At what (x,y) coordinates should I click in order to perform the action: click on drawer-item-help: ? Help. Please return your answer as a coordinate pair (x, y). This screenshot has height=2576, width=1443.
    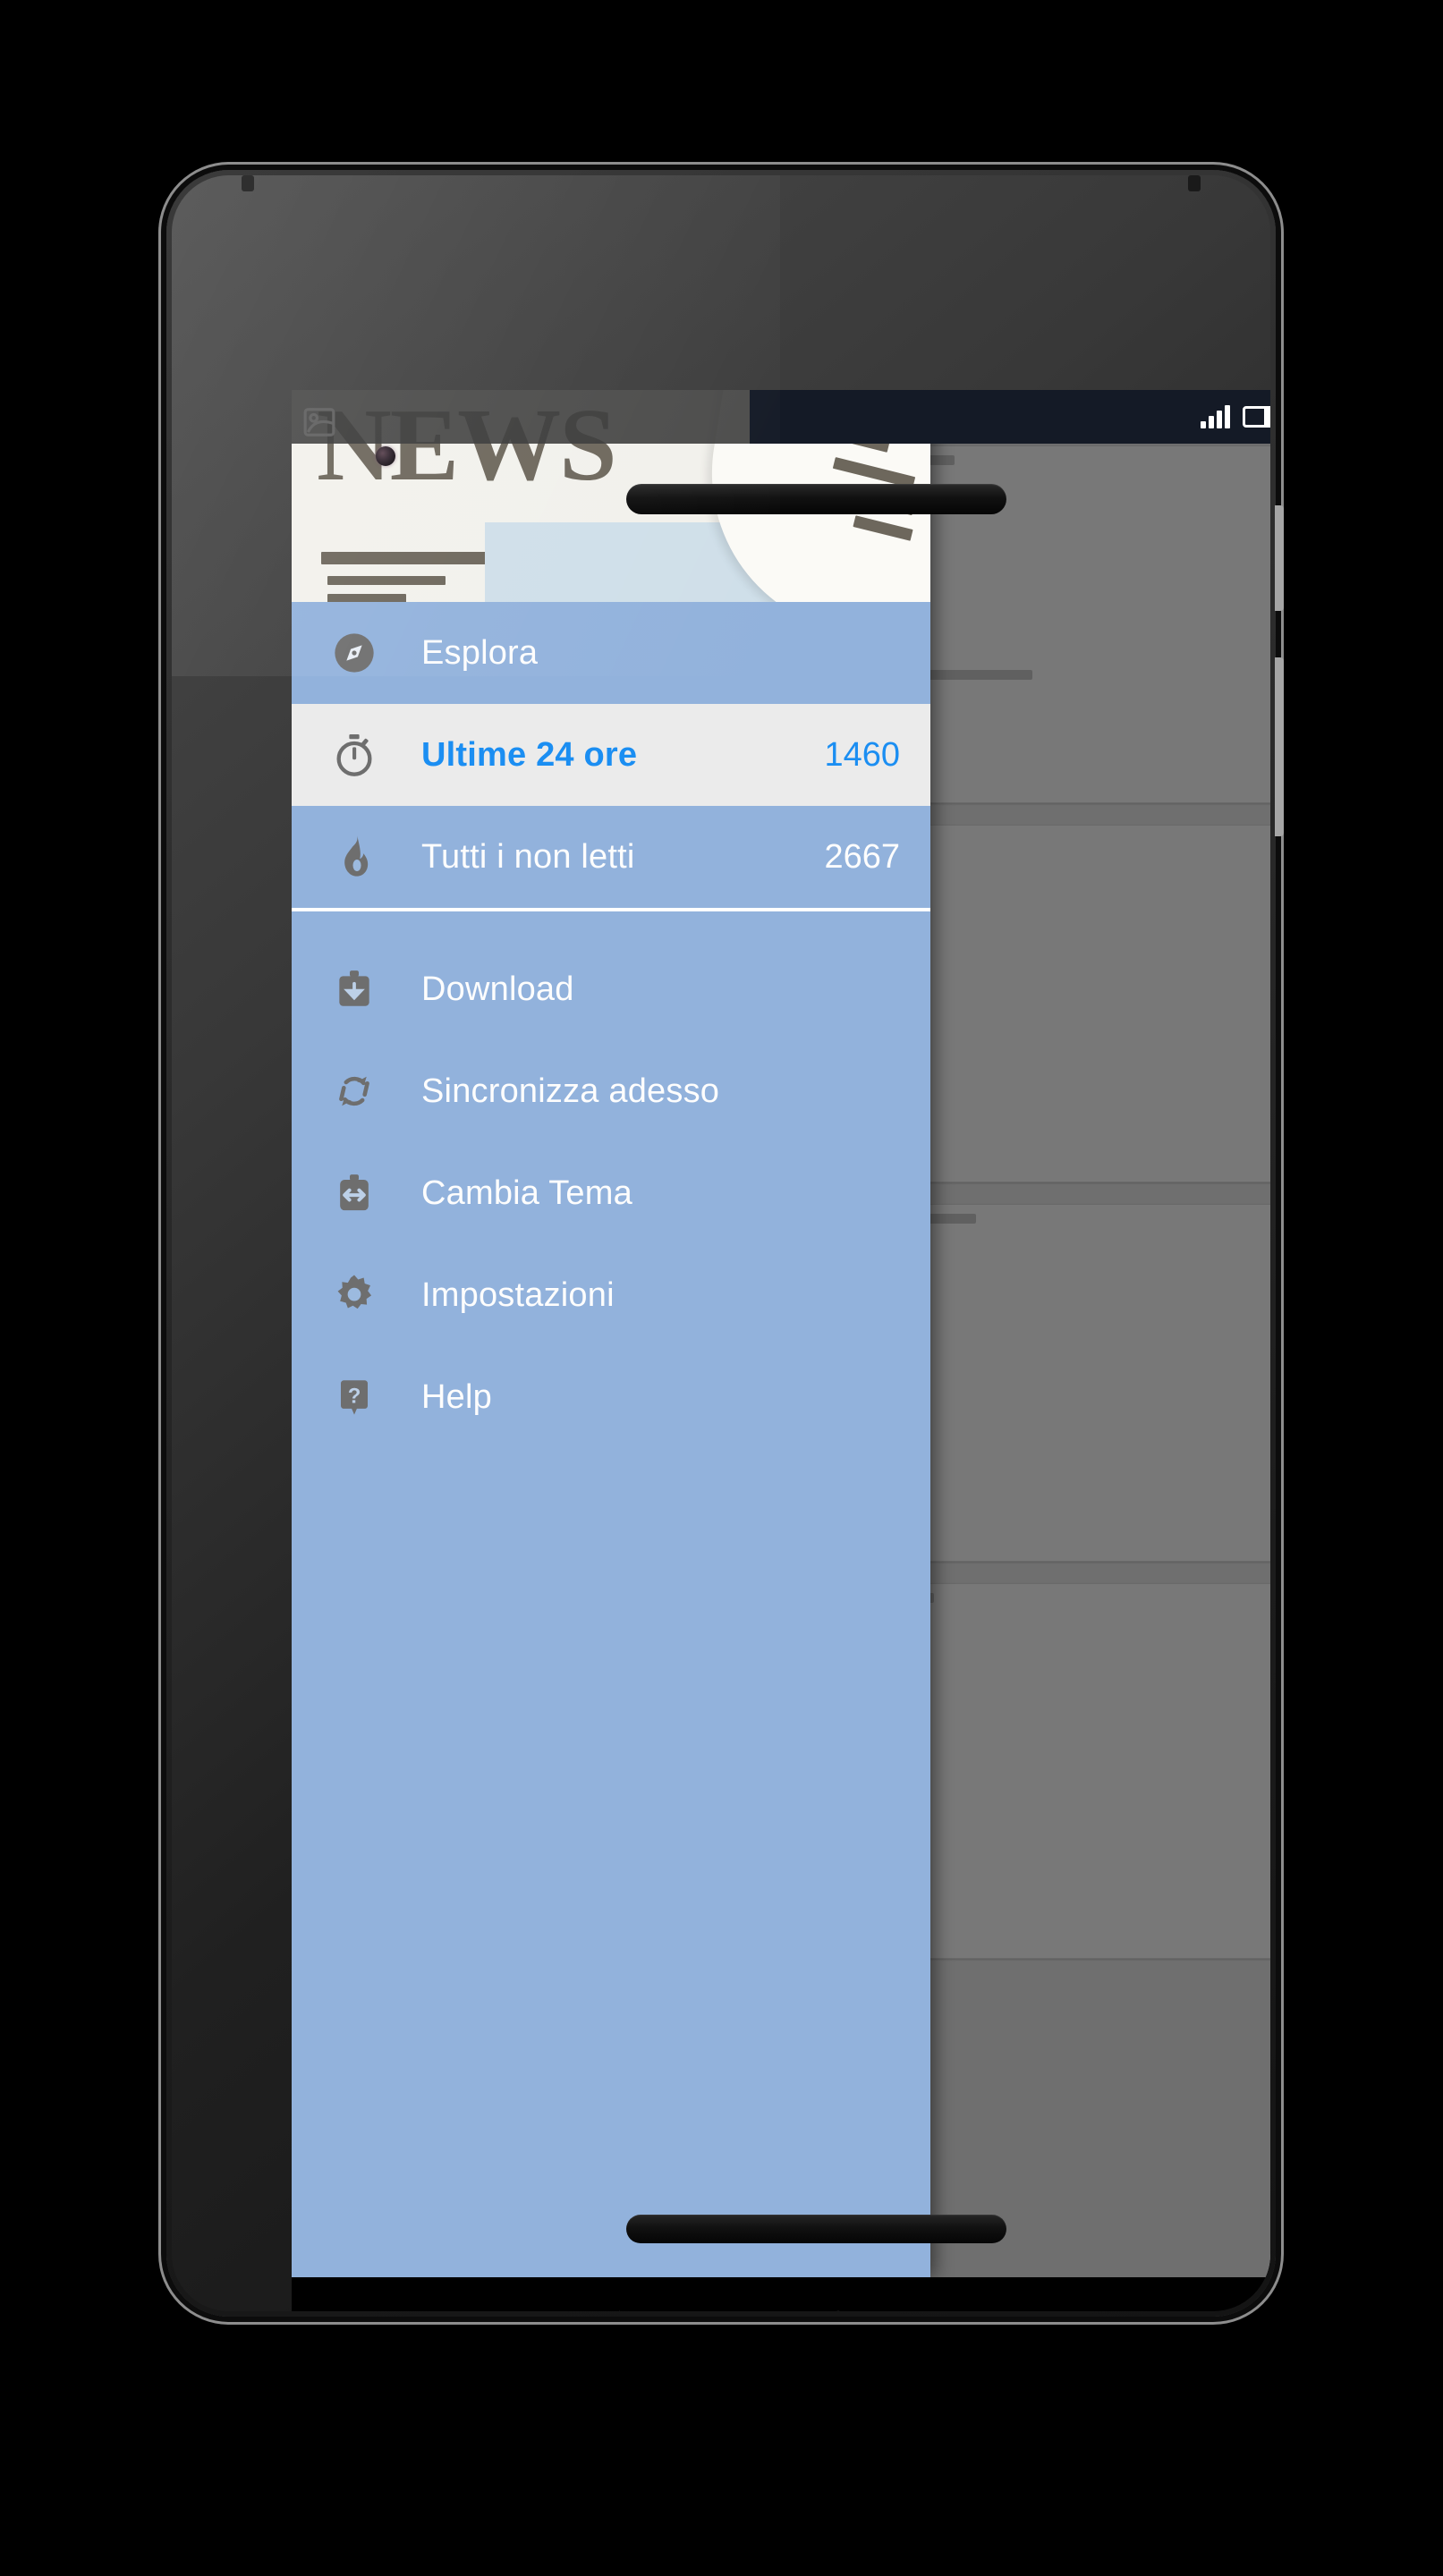
    Looking at the image, I should click on (611, 1397).